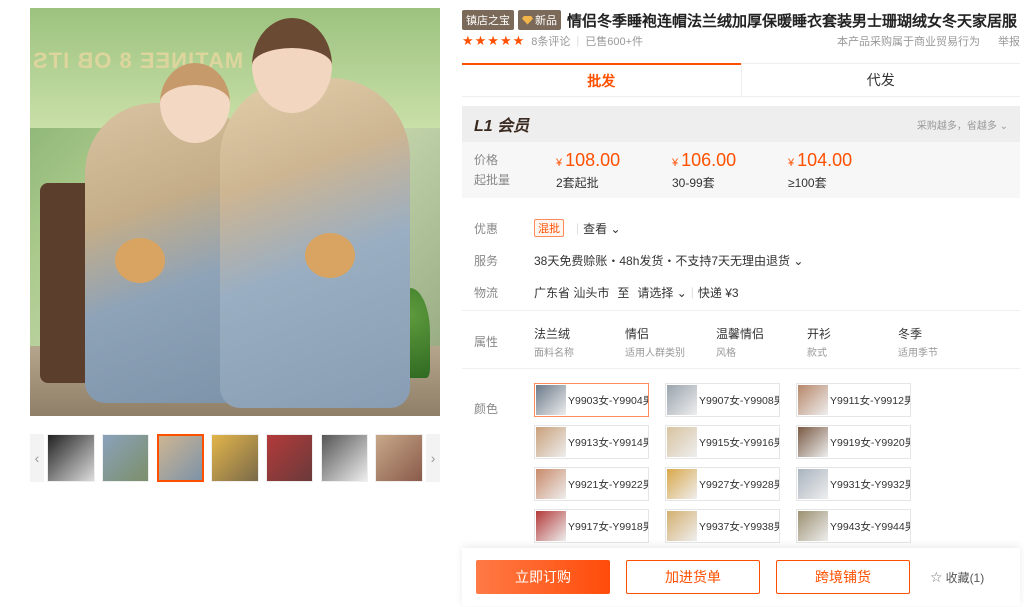 The width and height of the screenshot is (1024, 607). I want to click on report-link: 举报, so click(1009, 41).